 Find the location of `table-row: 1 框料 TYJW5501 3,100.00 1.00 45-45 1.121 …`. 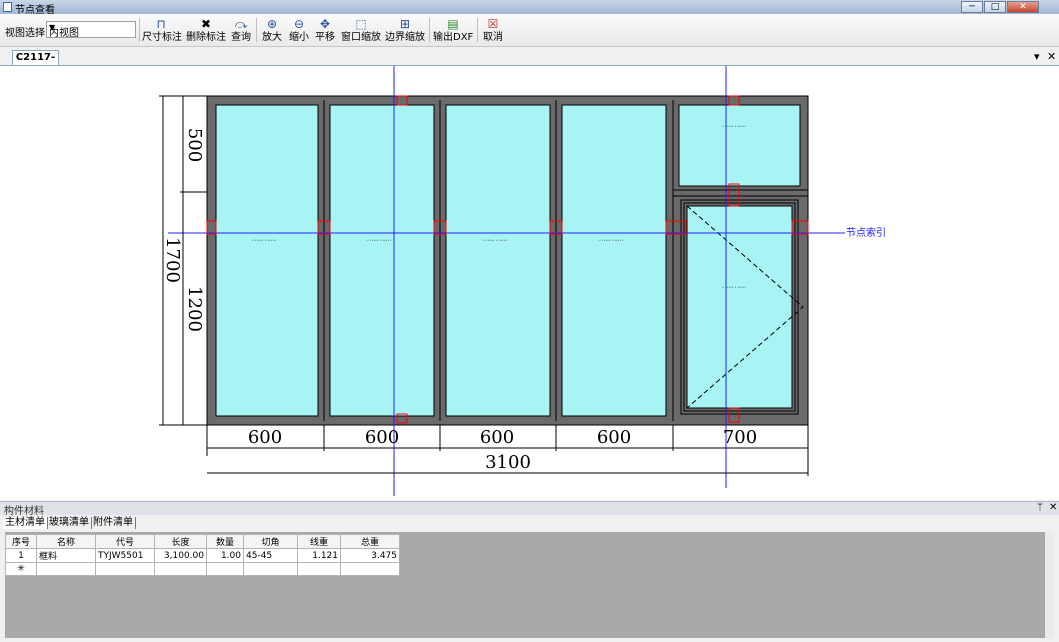

table-row: 1 框料 TYJW5501 3,100.00 1.00 45-45 1.121 … is located at coordinates (202, 555).